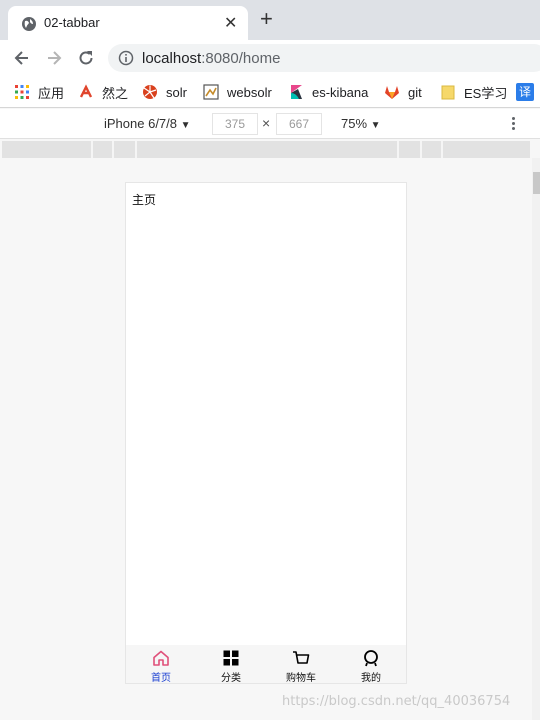 The width and height of the screenshot is (540, 720). Describe the element at coordinates (486, 93) in the screenshot. I see `bookmark-label: ES学习` at that location.